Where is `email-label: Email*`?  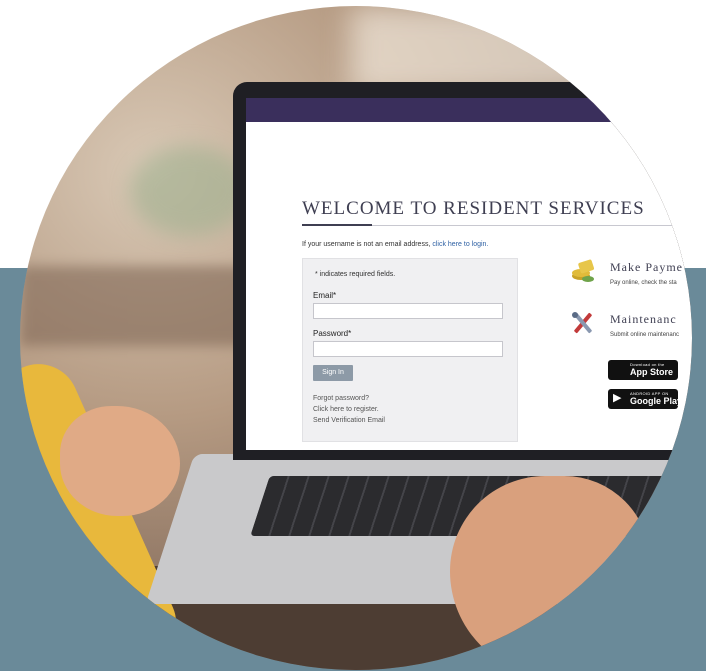
email-label: Email* is located at coordinates (325, 295).